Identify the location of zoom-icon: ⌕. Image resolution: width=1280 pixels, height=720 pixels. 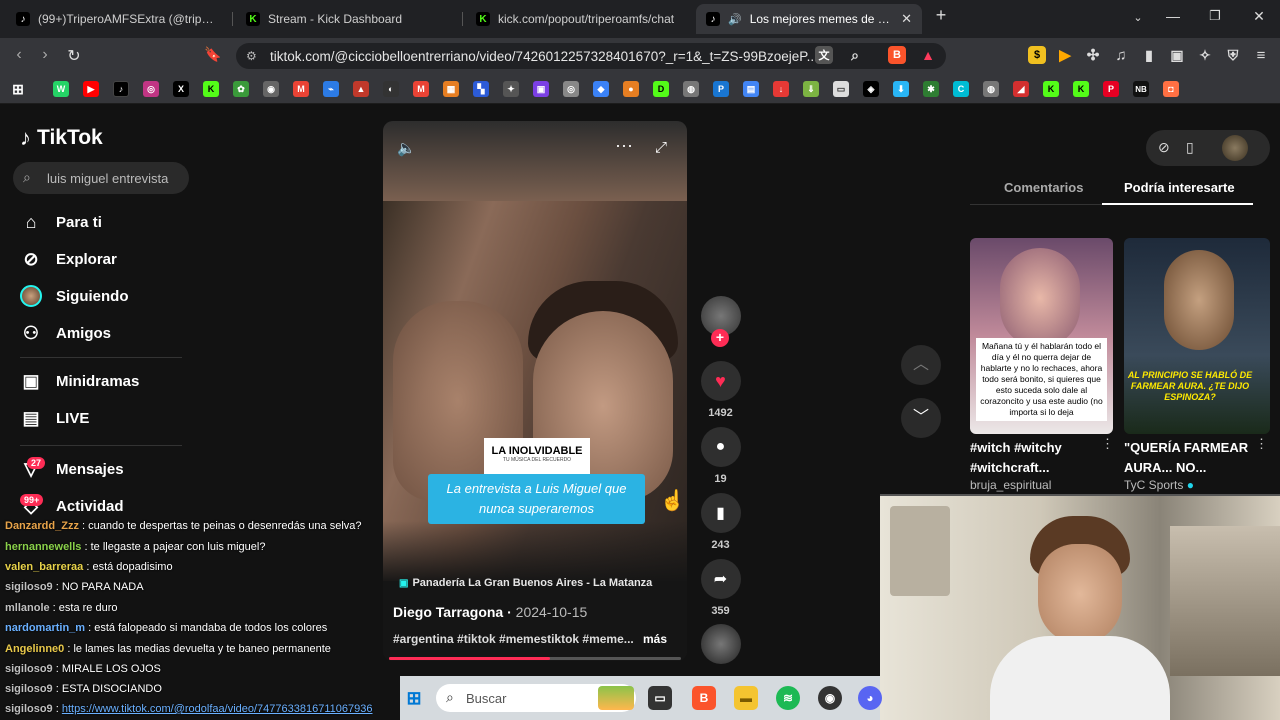
(855, 55).